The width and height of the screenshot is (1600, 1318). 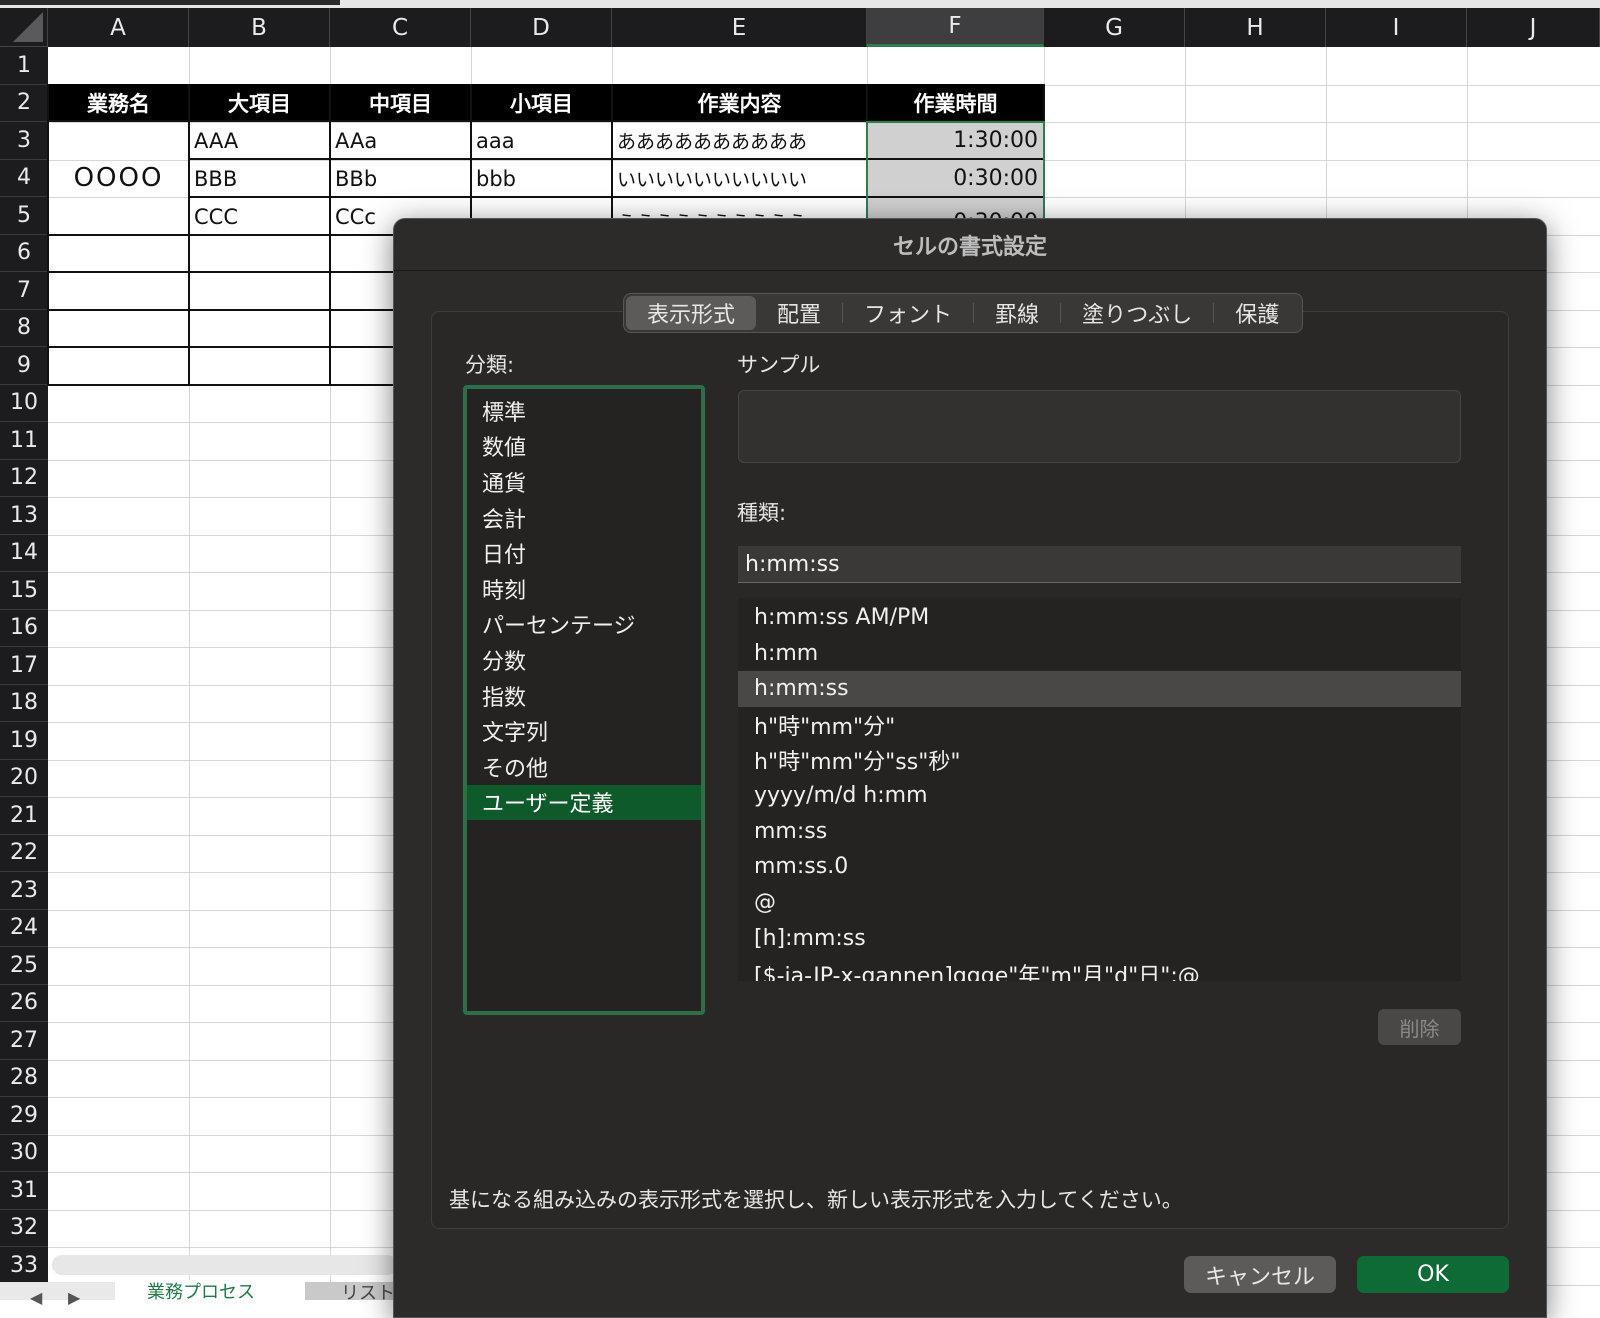 What do you see at coordinates (1137, 313) in the screenshot?
I see `tab-fill: 塗りつぶし` at bounding box center [1137, 313].